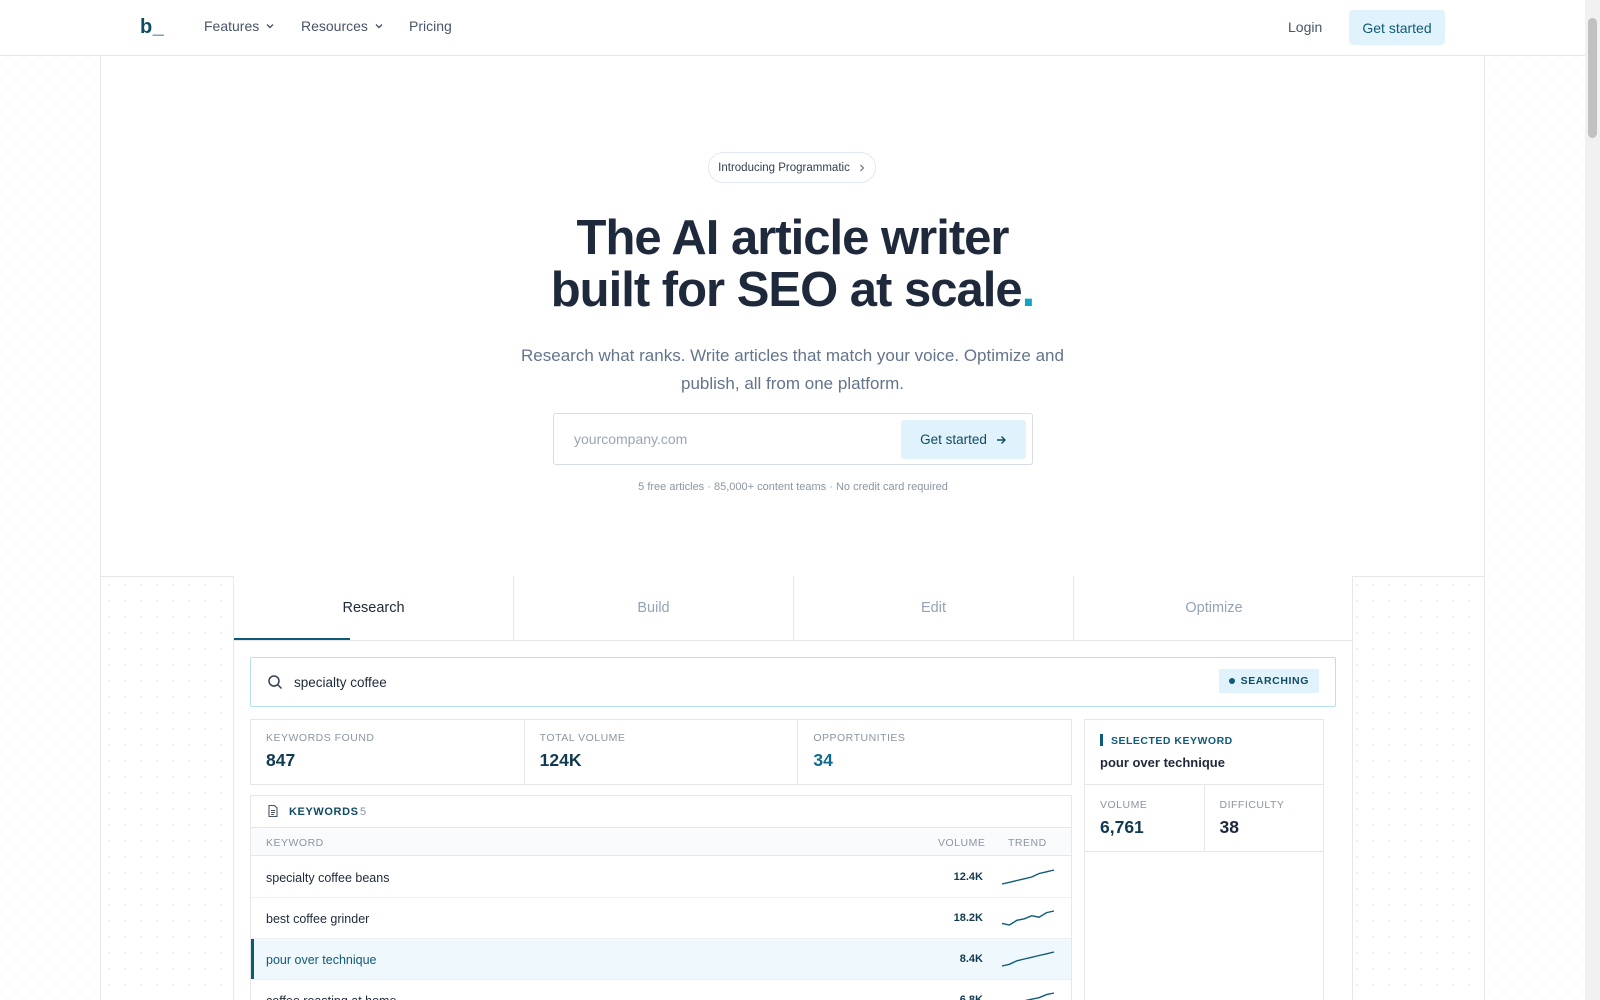 The height and width of the screenshot is (1000, 1600). What do you see at coordinates (1162, 762) in the screenshot?
I see `selected-keyword-value: pour over technique` at bounding box center [1162, 762].